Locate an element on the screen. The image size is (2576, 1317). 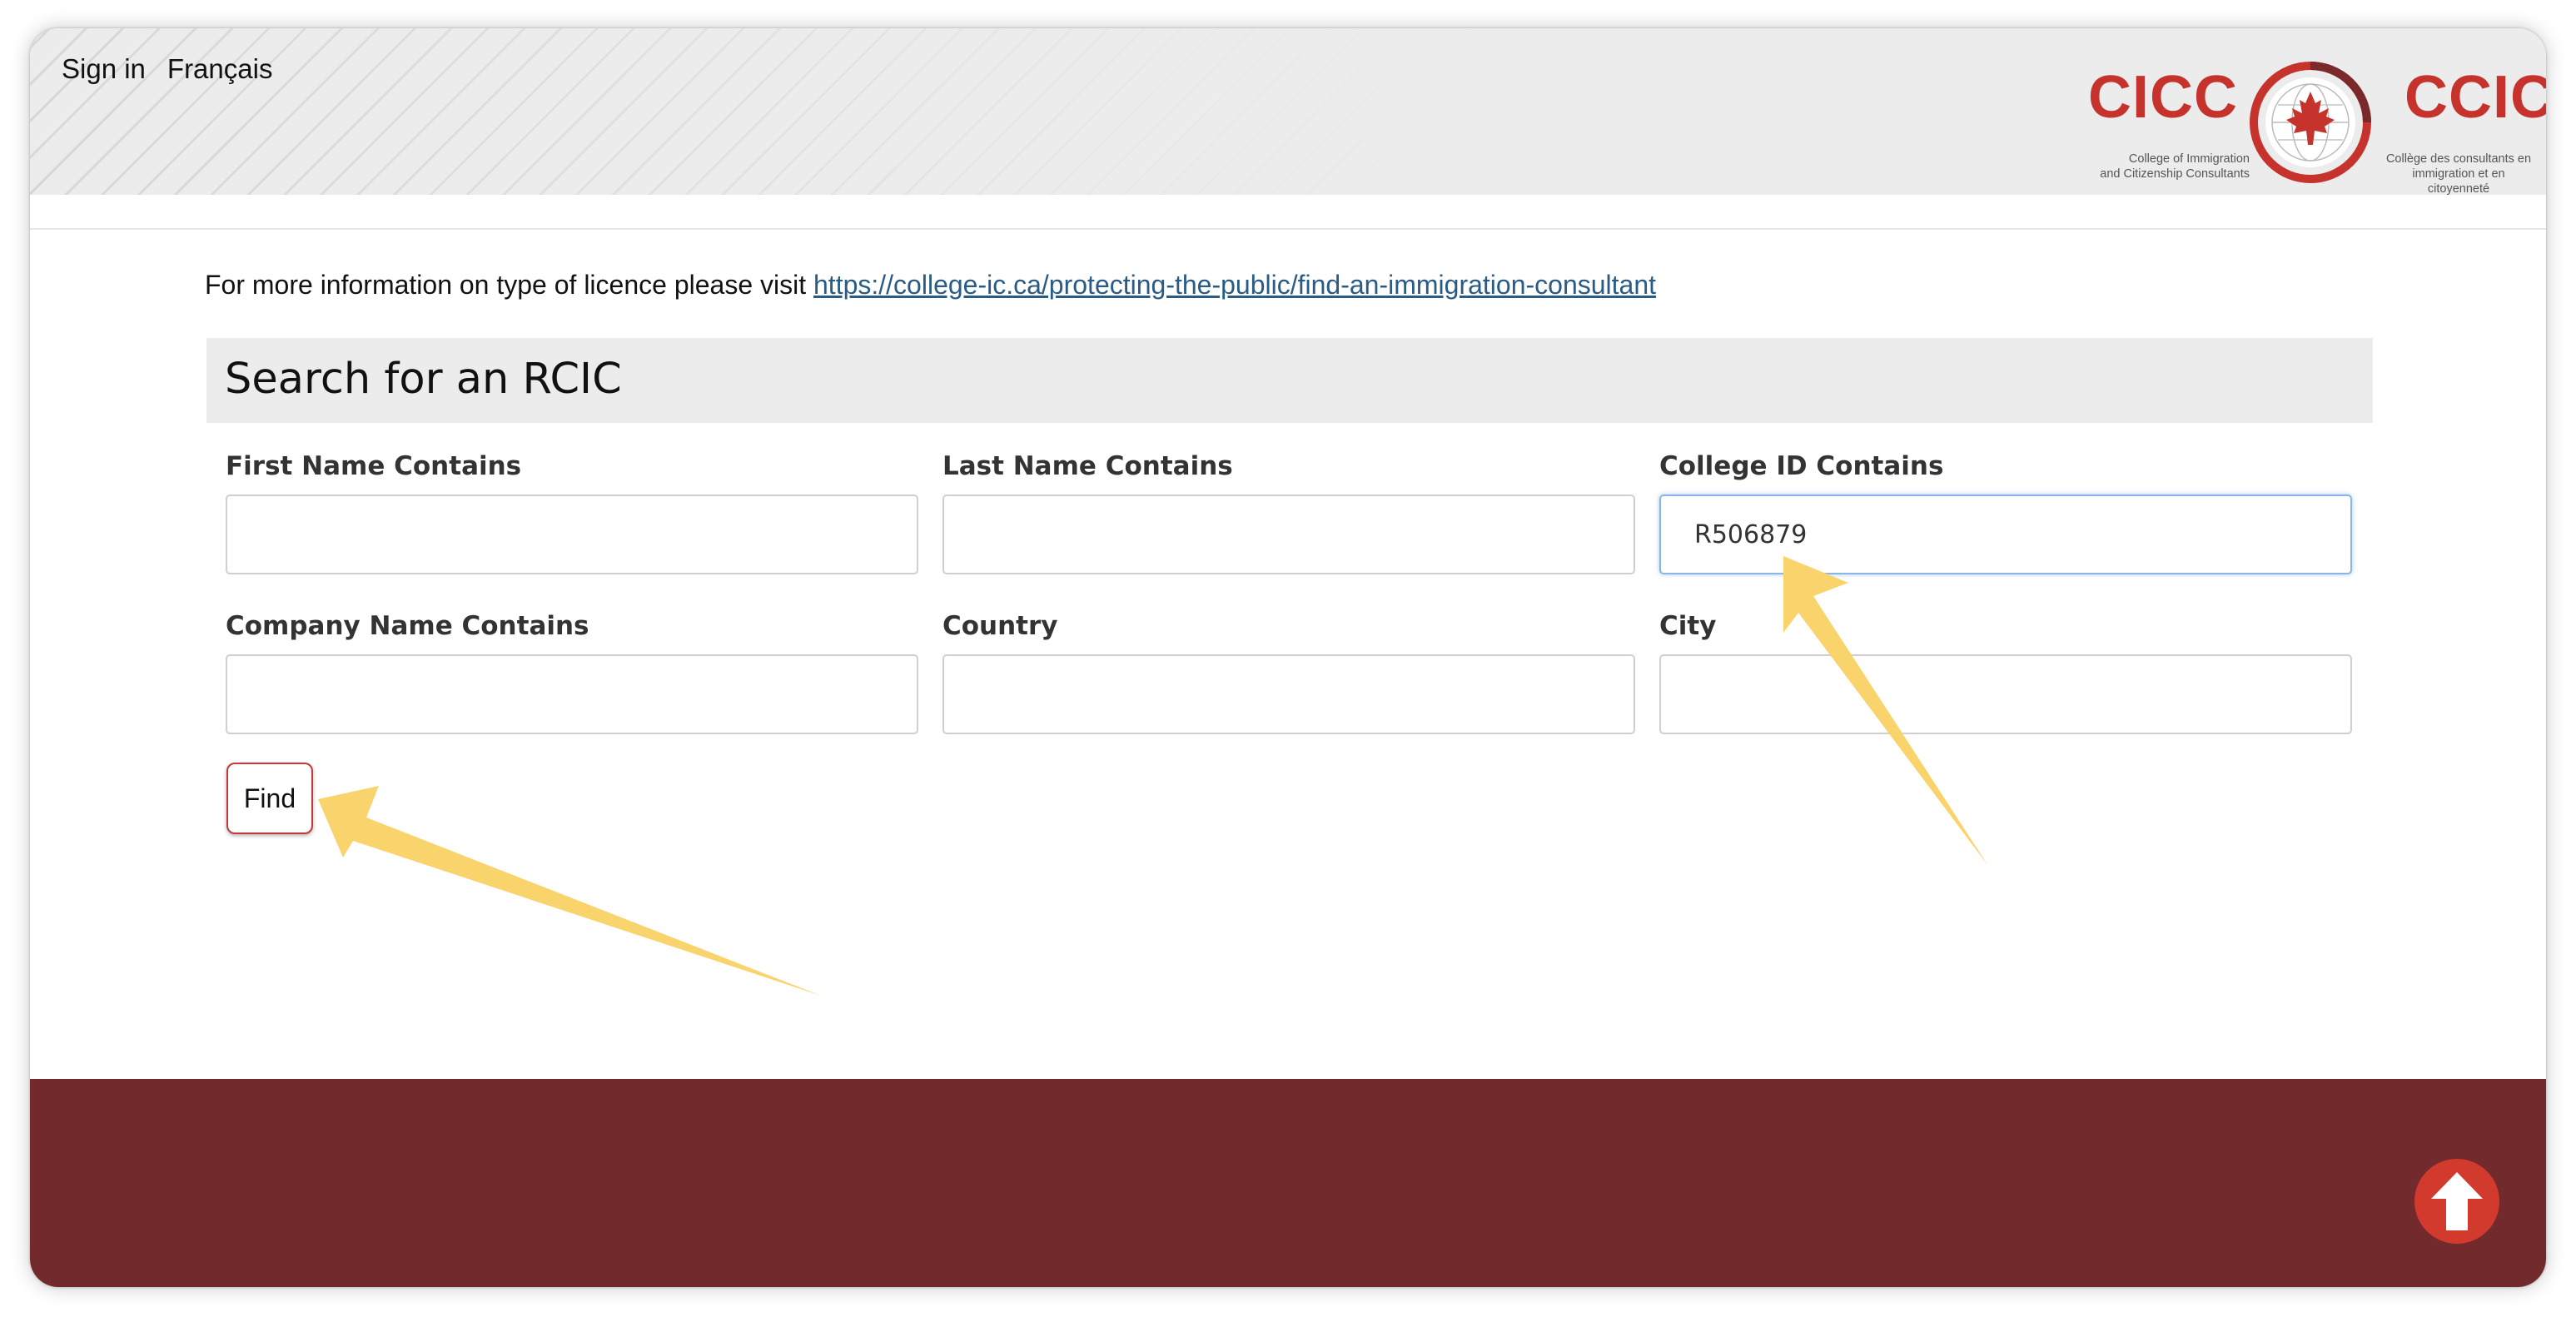
page-title: Search for an RCIC is located at coordinates (423, 380).